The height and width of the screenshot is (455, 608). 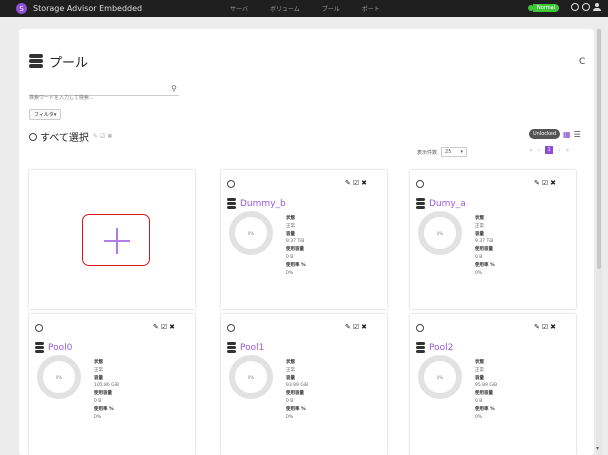 I want to click on next-page-icon: ›, so click(x=559, y=150).